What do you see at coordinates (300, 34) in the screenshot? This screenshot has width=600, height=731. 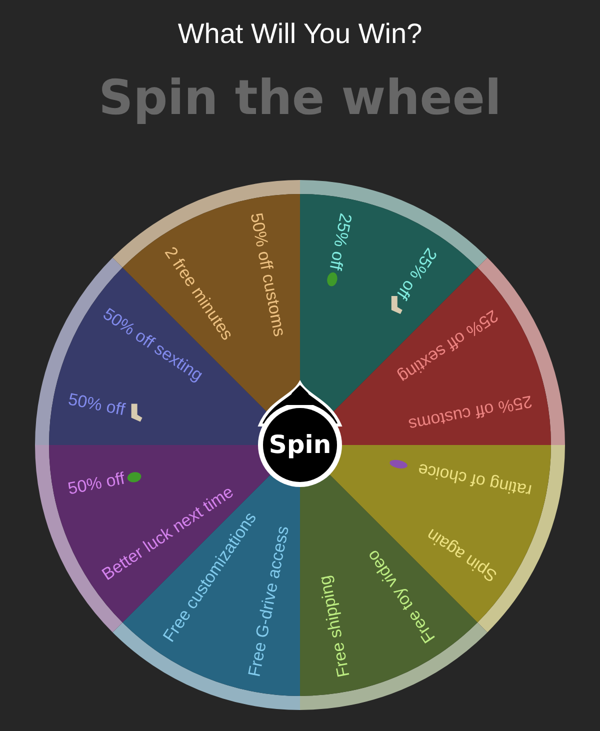 I see `page-title: What Will You Win?` at bounding box center [300, 34].